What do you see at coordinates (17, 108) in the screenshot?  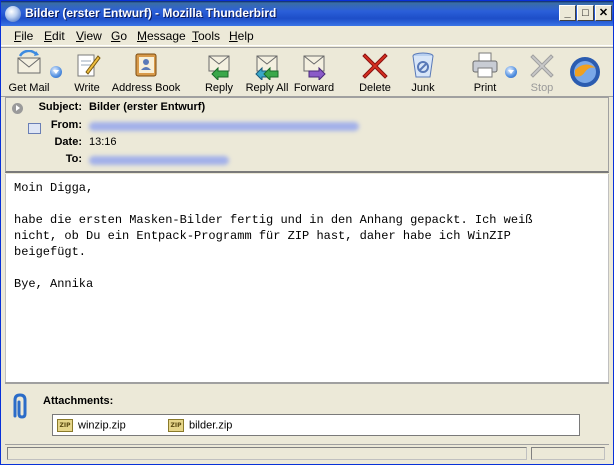 I see `header-collapse-icon` at bounding box center [17, 108].